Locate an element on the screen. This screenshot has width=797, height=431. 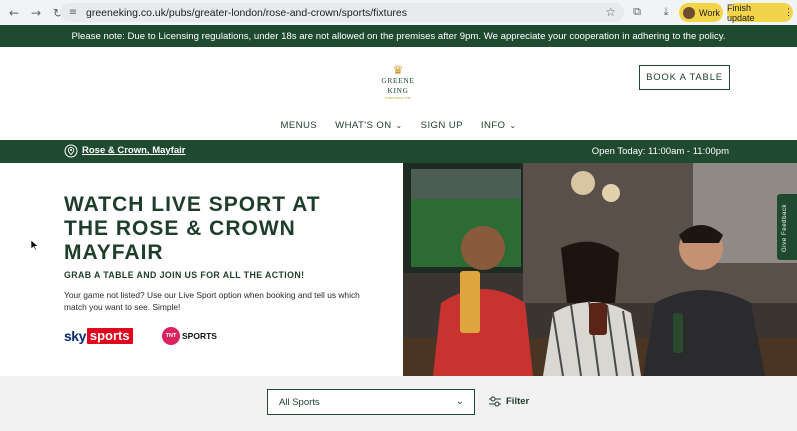
nav-label: SIGN UP is located at coordinates (441, 125).